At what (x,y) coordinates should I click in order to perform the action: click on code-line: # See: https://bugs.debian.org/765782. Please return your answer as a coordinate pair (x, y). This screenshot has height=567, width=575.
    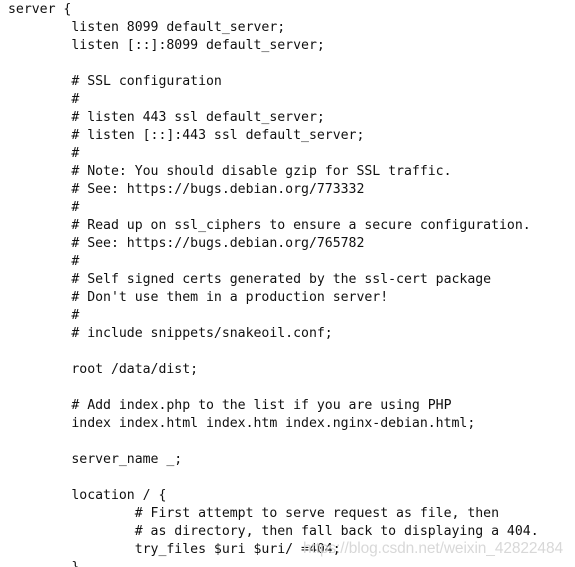
    Looking at the image, I should click on (186, 243).